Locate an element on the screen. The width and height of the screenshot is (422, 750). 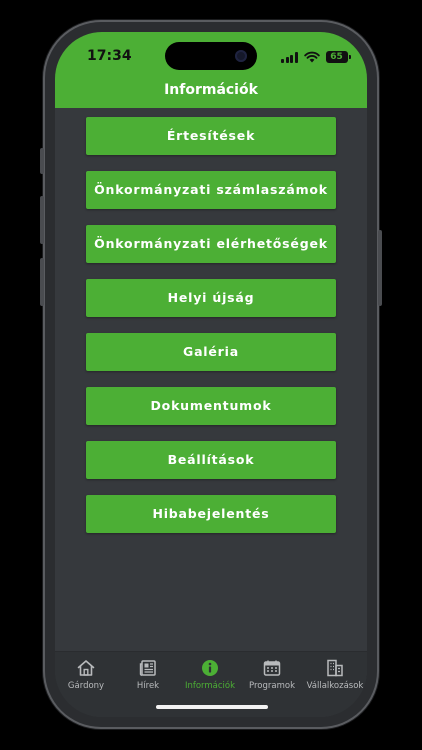
calendar-icon is located at coordinates (272, 668).